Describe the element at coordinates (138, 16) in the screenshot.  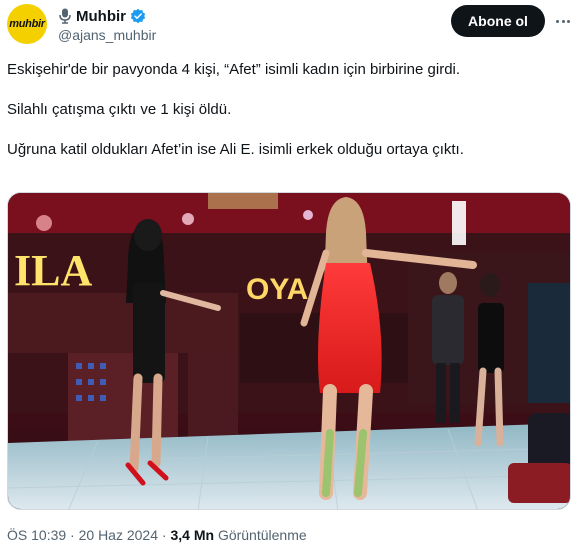
I see `verified-badge-icon` at that location.